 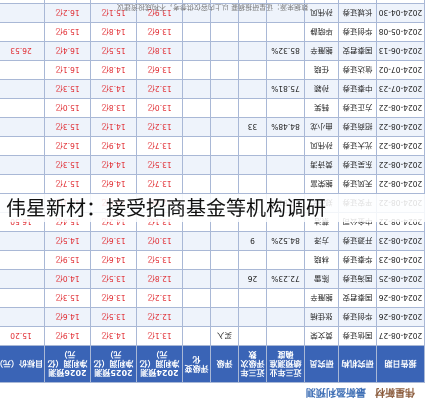 What do you see at coordinates (159, 336) in the screenshot?
I see `table-cell: 13.1亿` at bounding box center [159, 336].